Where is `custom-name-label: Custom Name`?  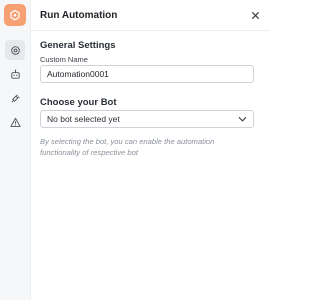 custom-name-label: Custom Name is located at coordinates (64, 59).